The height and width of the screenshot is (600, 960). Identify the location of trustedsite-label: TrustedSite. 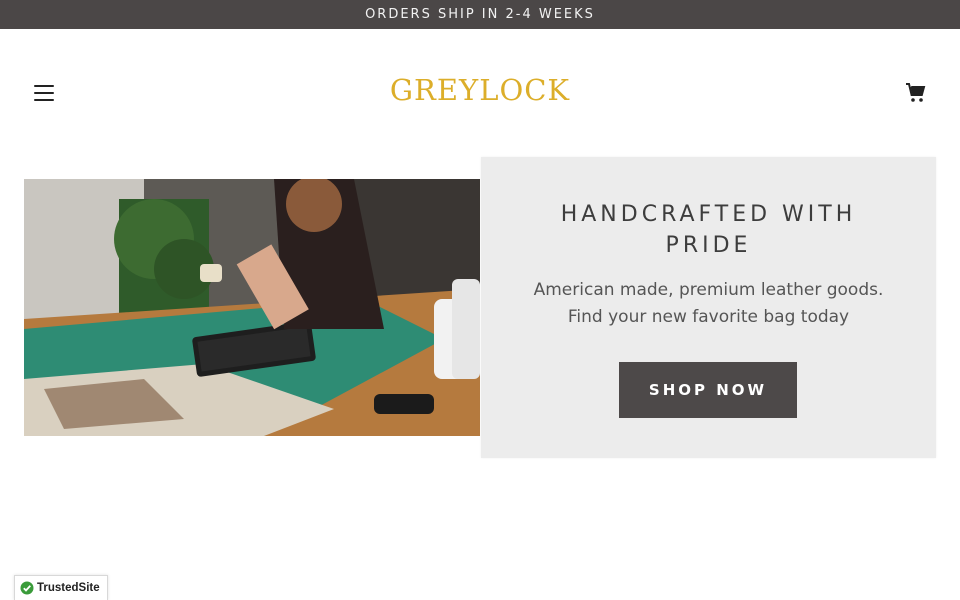
(68, 588).